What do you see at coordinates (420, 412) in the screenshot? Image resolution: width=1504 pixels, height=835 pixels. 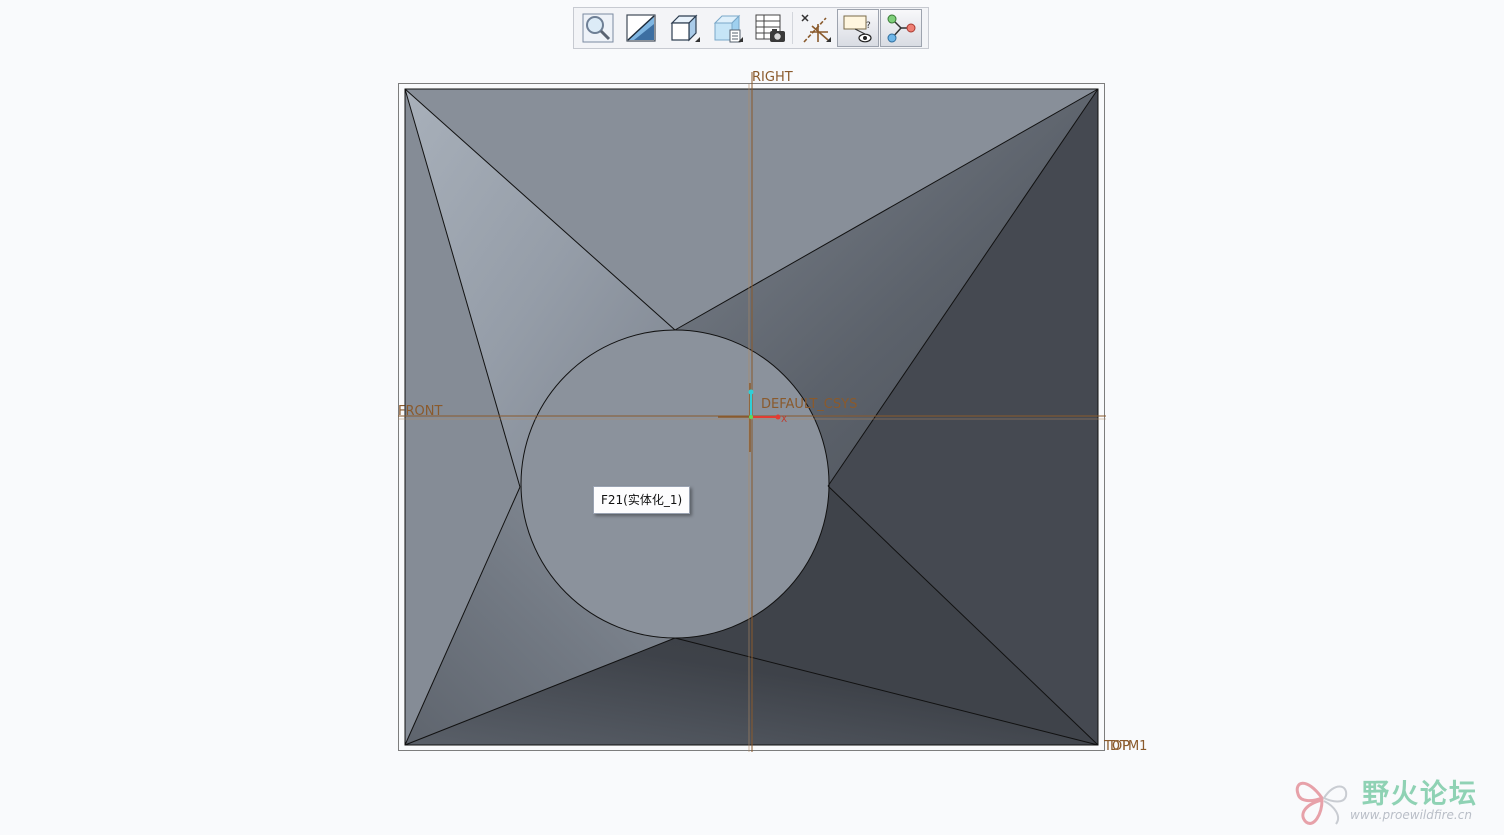 I see `datum-label-front: FRONT` at bounding box center [420, 412].